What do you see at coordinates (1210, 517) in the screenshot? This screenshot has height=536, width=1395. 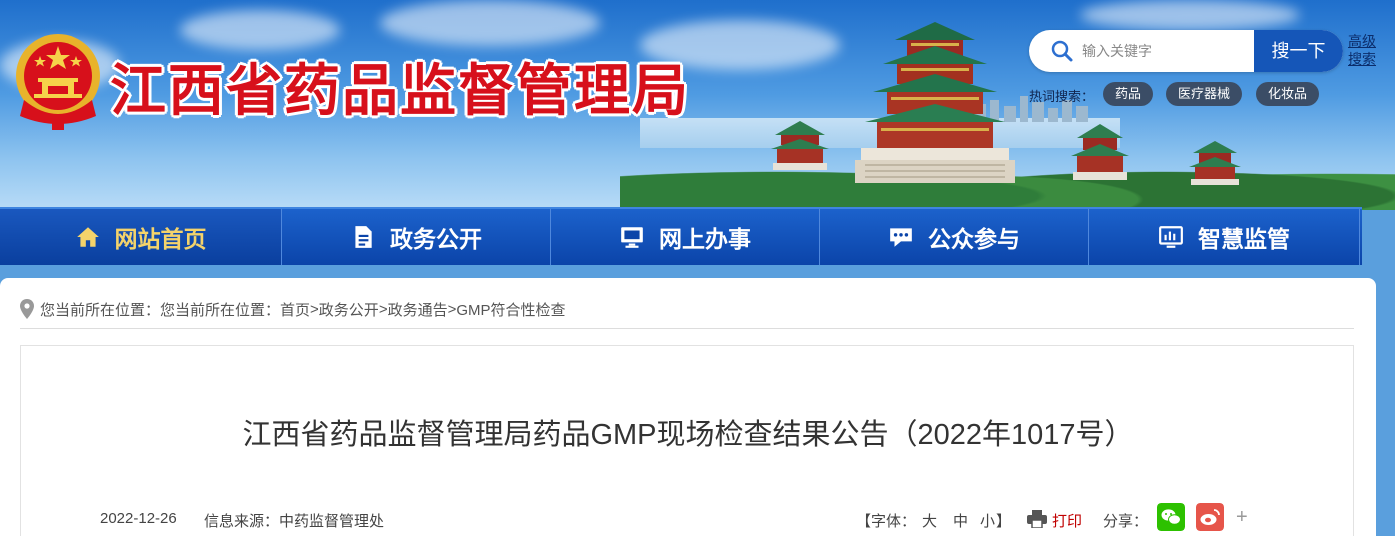 I see `weibo-share-icon` at bounding box center [1210, 517].